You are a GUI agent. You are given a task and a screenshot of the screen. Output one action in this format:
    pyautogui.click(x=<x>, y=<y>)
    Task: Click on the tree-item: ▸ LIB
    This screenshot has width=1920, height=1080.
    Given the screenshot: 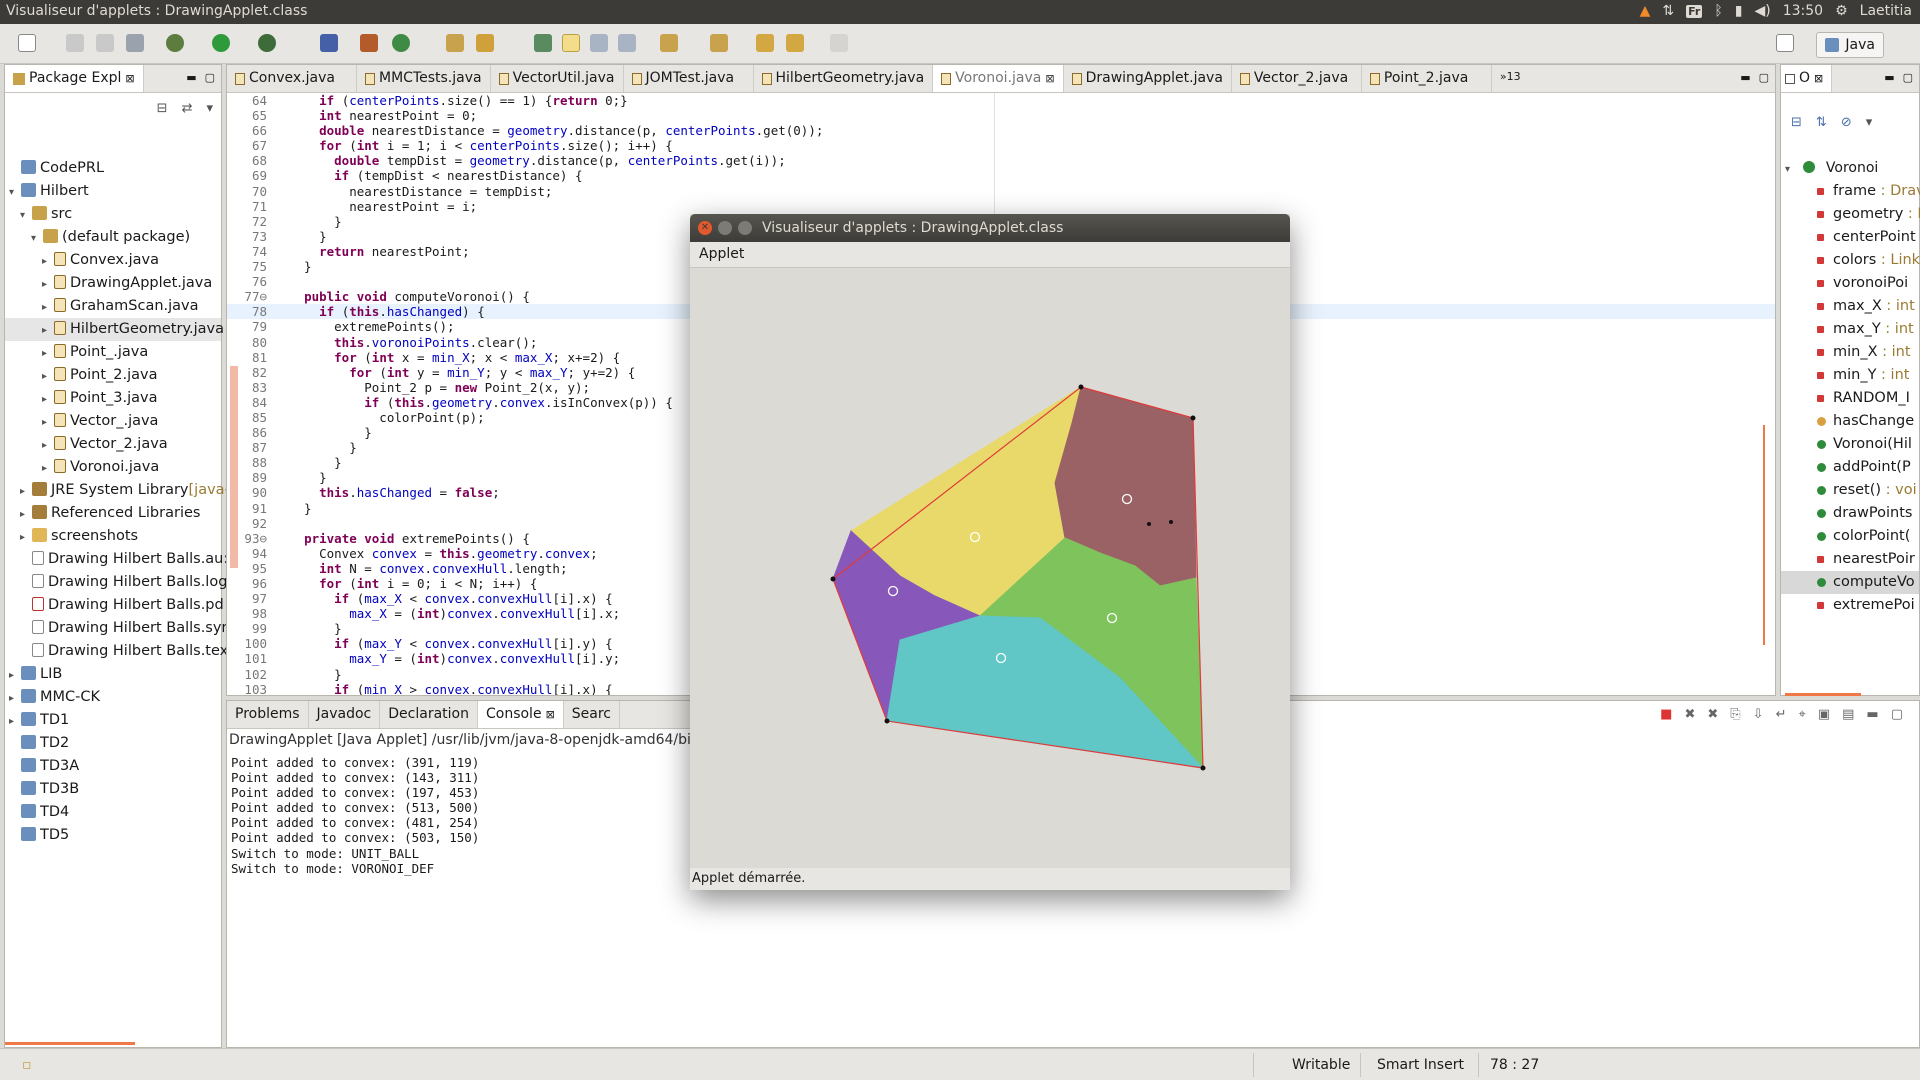 What is the action you would take?
    pyautogui.click(x=113, y=674)
    